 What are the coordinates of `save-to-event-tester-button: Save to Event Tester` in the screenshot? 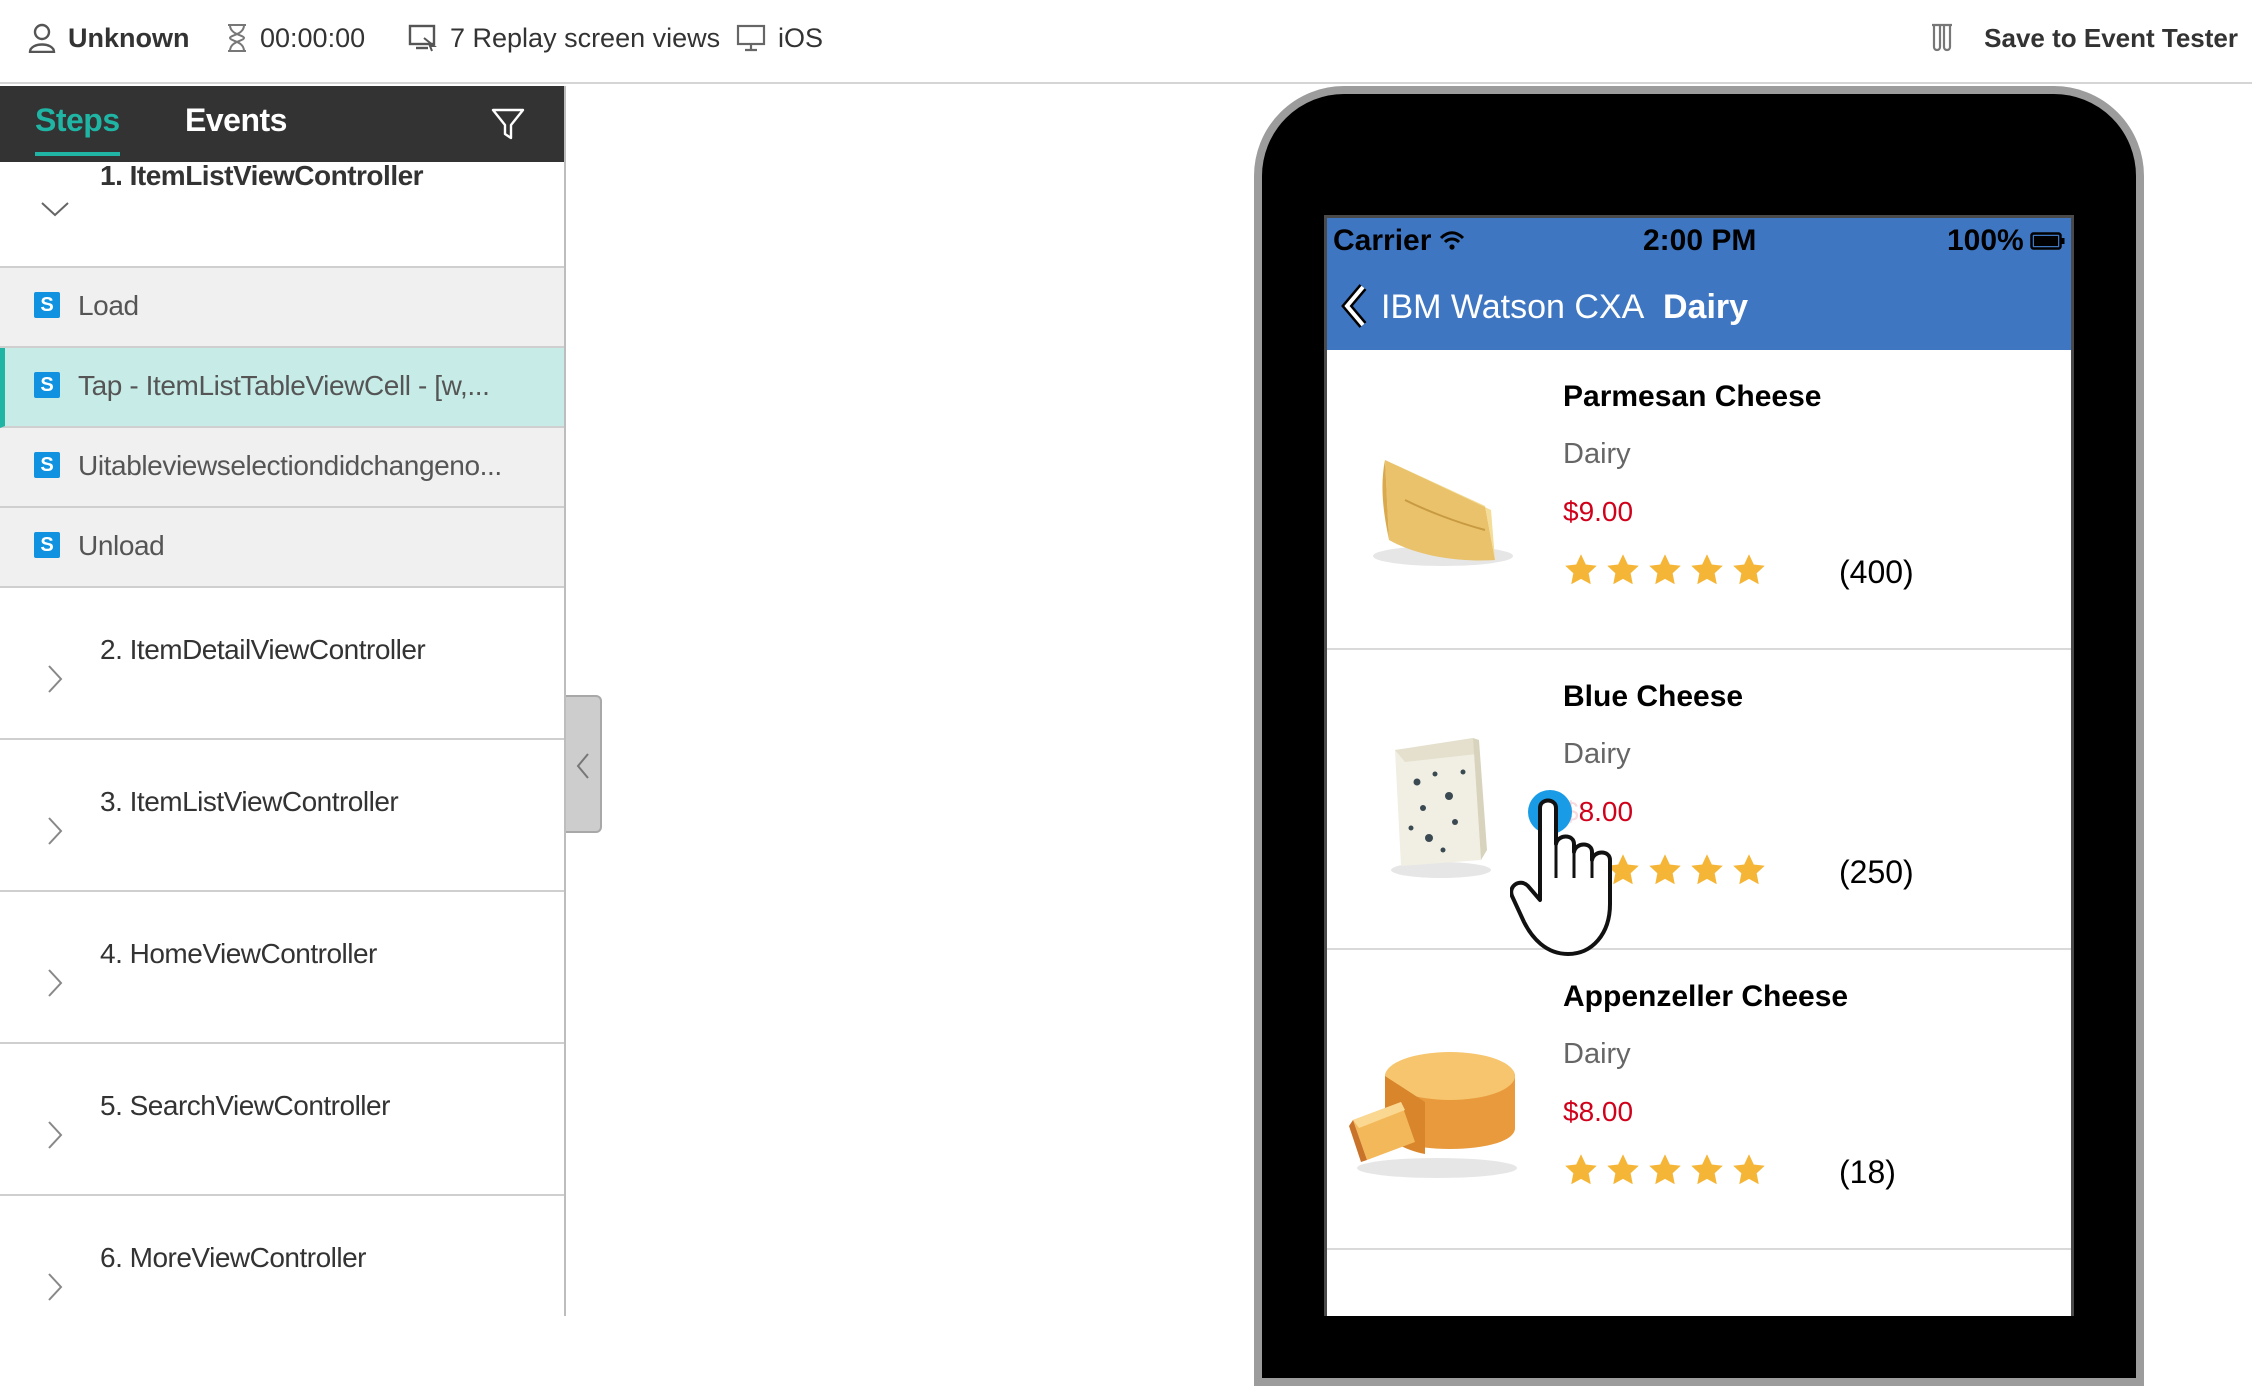 It's located at (2084, 38).